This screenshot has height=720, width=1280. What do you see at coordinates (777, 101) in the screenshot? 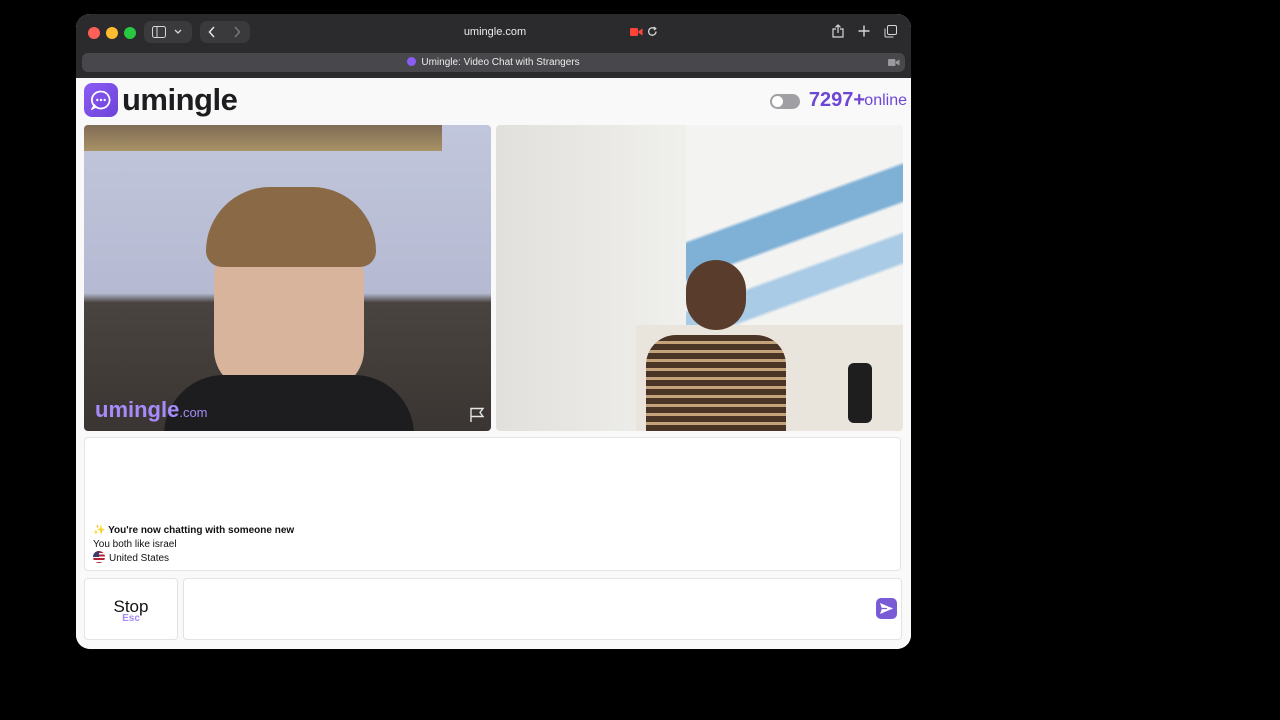
I see `toggle-knob` at bounding box center [777, 101].